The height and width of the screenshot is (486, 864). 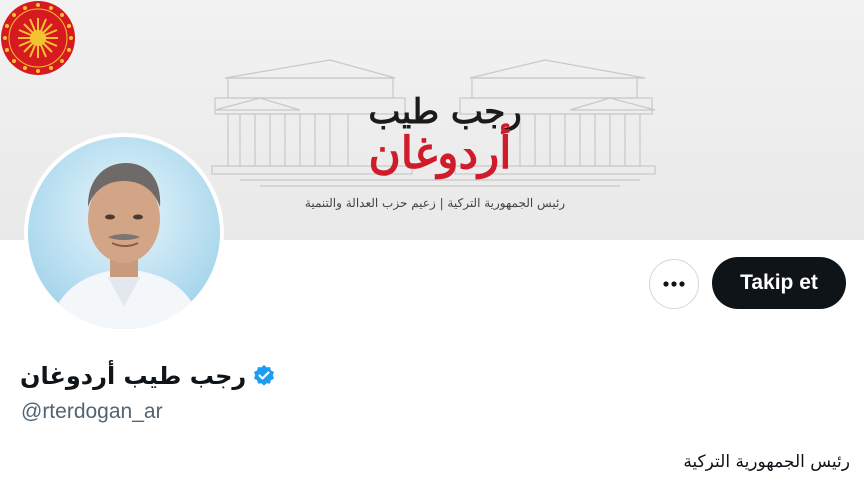 What do you see at coordinates (264, 376) in the screenshot?
I see `verified-badge-icon` at bounding box center [264, 376].